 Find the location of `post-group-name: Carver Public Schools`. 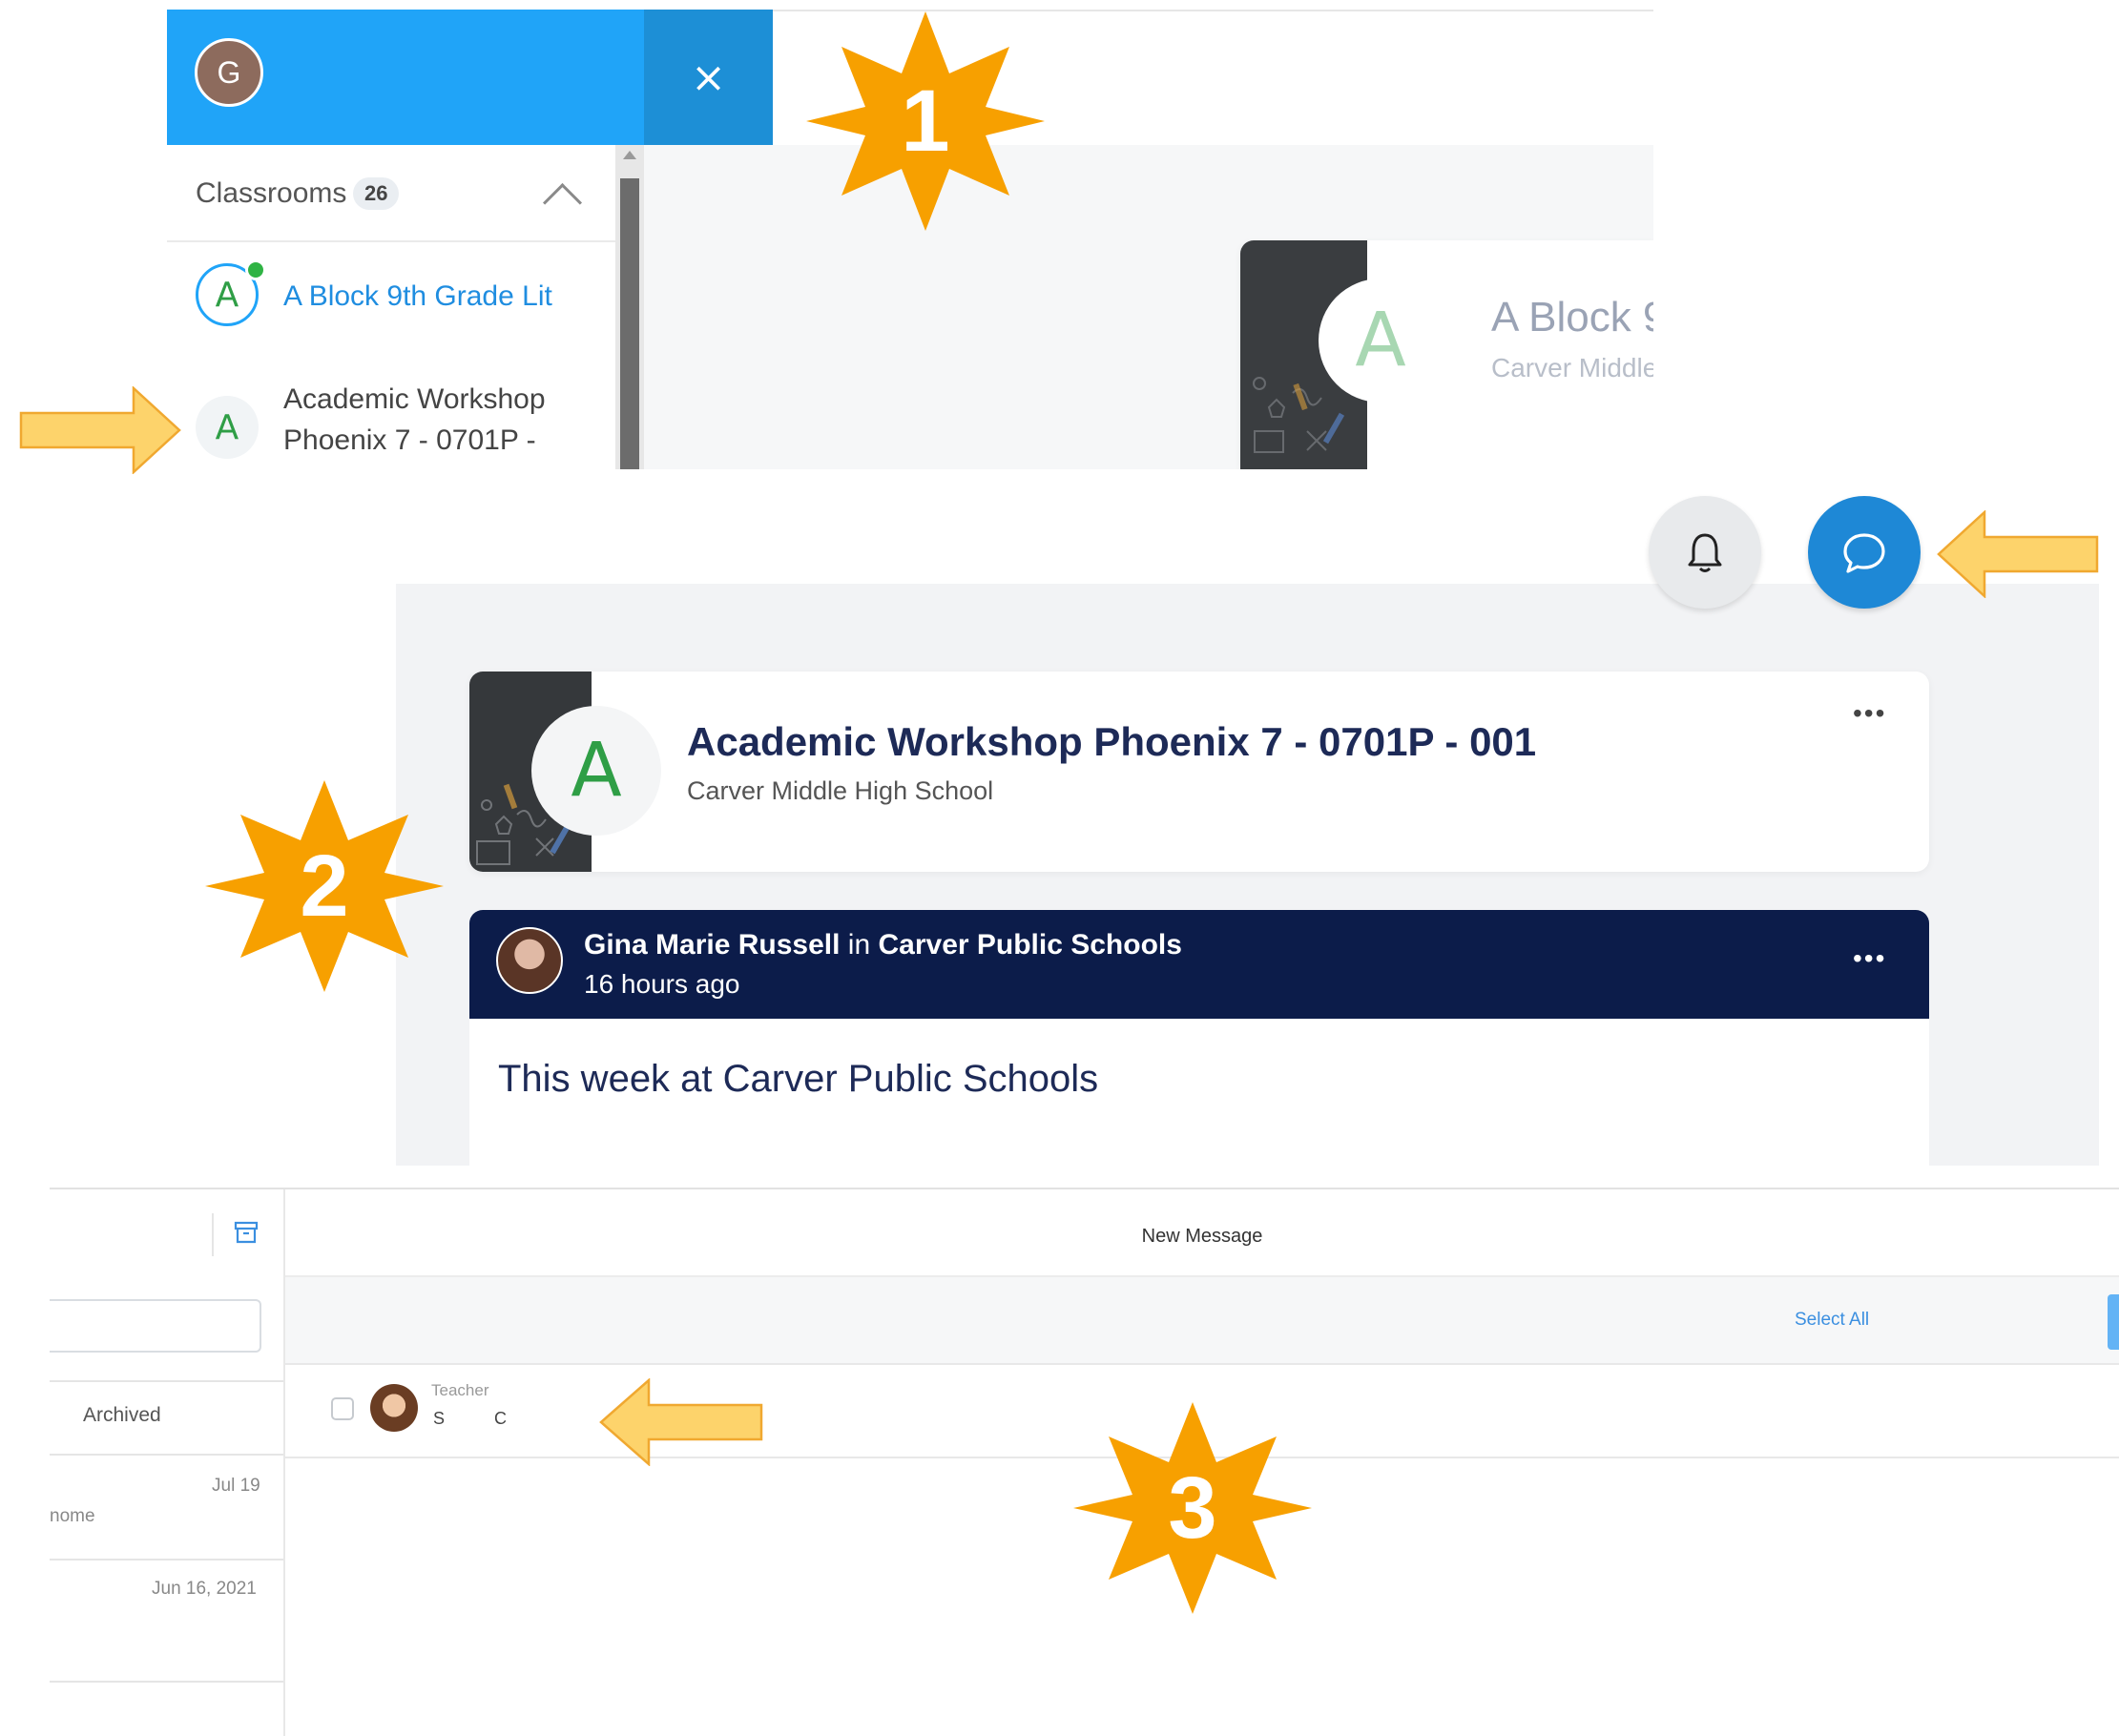

post-group-name: Carver Public Schools is located at coordinates (1029, 945).